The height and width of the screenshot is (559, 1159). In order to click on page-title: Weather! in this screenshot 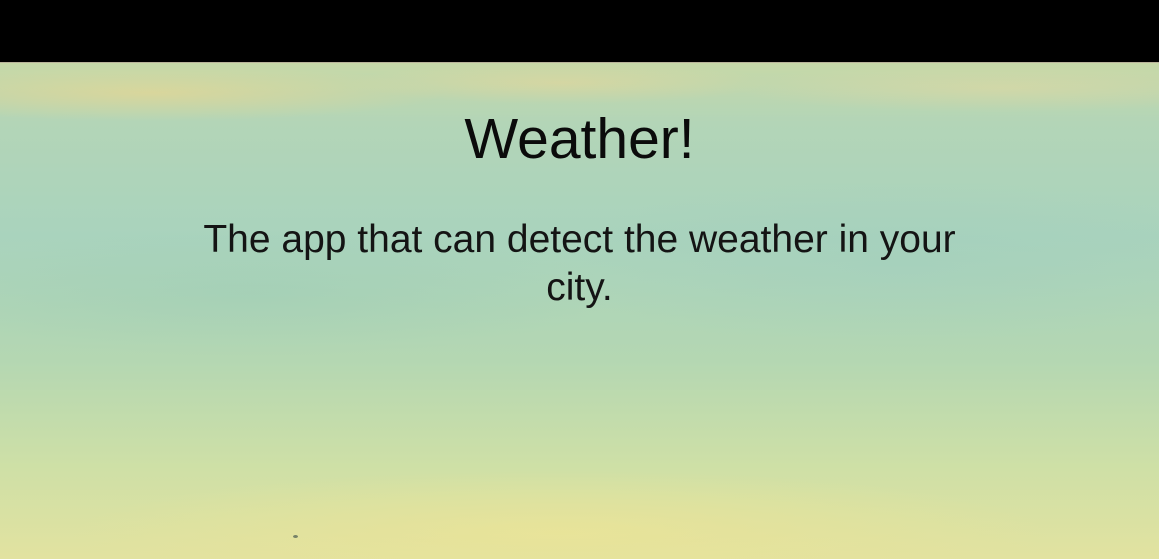, I will do `click(579, 139)`.